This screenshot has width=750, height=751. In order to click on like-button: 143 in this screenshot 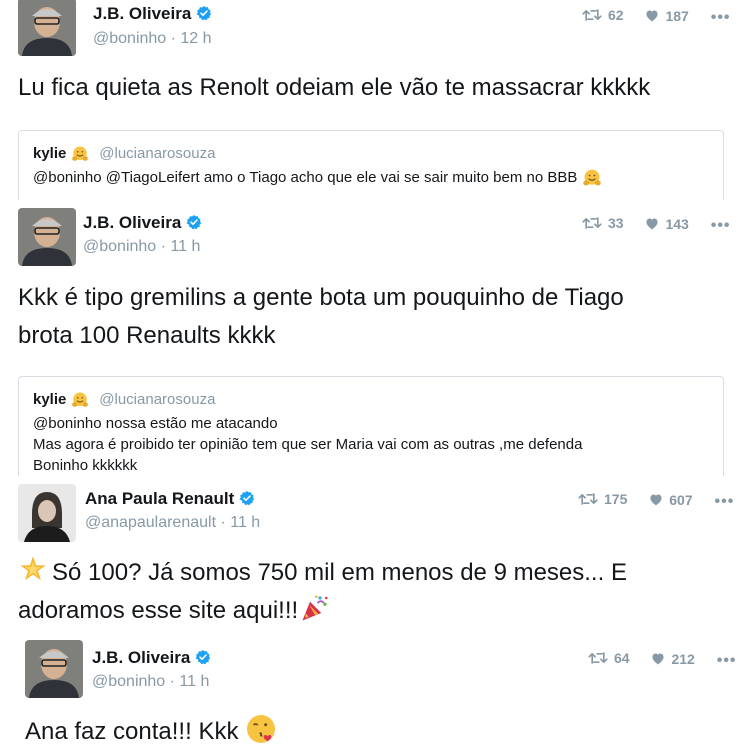, I will do `click(667, 223)`.